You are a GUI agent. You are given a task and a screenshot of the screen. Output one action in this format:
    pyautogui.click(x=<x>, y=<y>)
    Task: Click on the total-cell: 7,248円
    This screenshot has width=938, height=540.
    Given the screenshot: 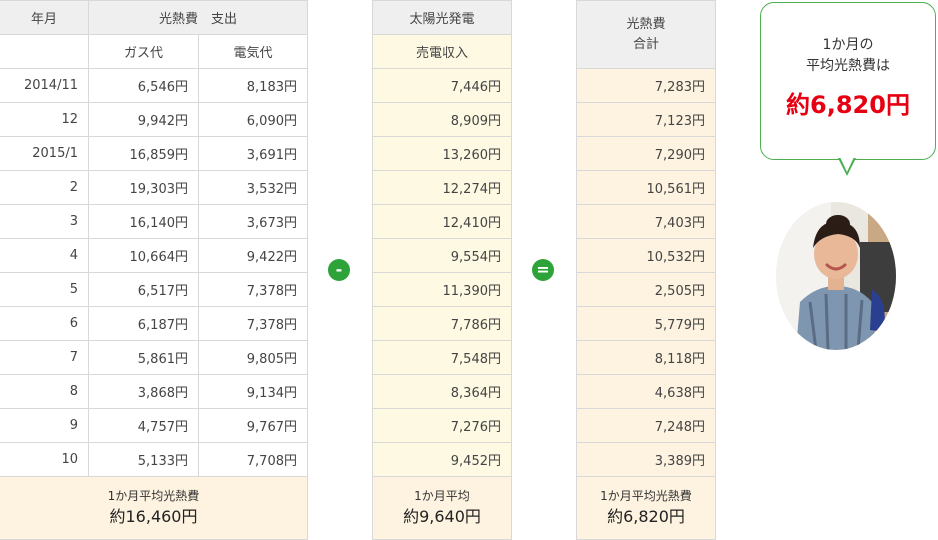 What is the action you would take?
    pyautogui.click(x=646, y=425)
    